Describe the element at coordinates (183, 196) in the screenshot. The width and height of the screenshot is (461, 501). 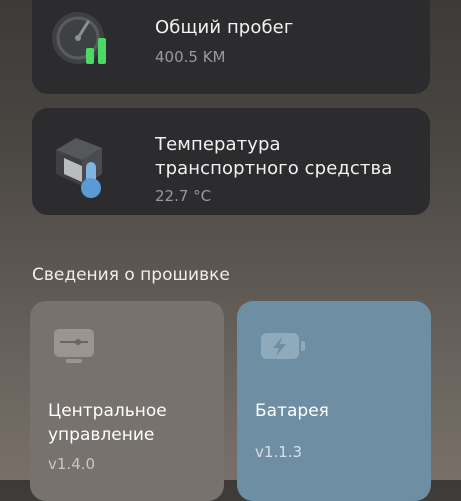
I see `temperature-value: 22.7 °C` at that location.